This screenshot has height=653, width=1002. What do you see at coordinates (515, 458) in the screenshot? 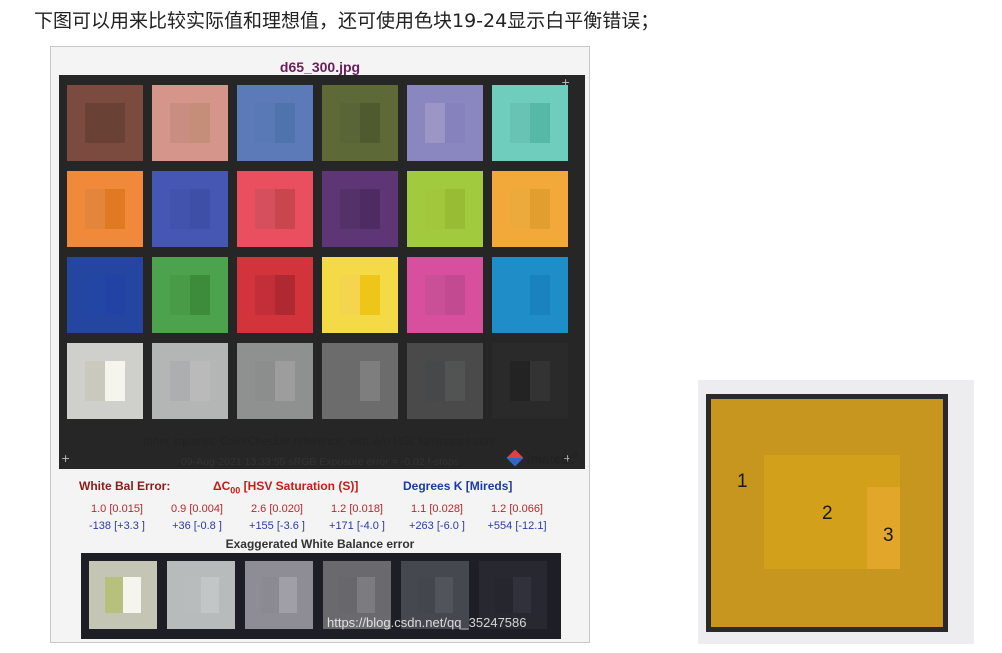
I see `imatest-logo-icon` at bounding box center [515, 458].